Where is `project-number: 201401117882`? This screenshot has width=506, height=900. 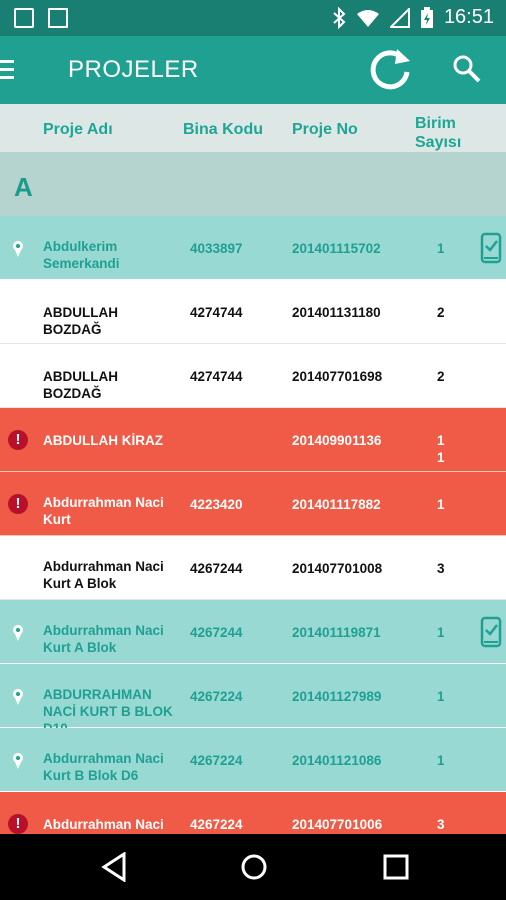 project-number: 201401117882 is located at coordinates (336, 504).